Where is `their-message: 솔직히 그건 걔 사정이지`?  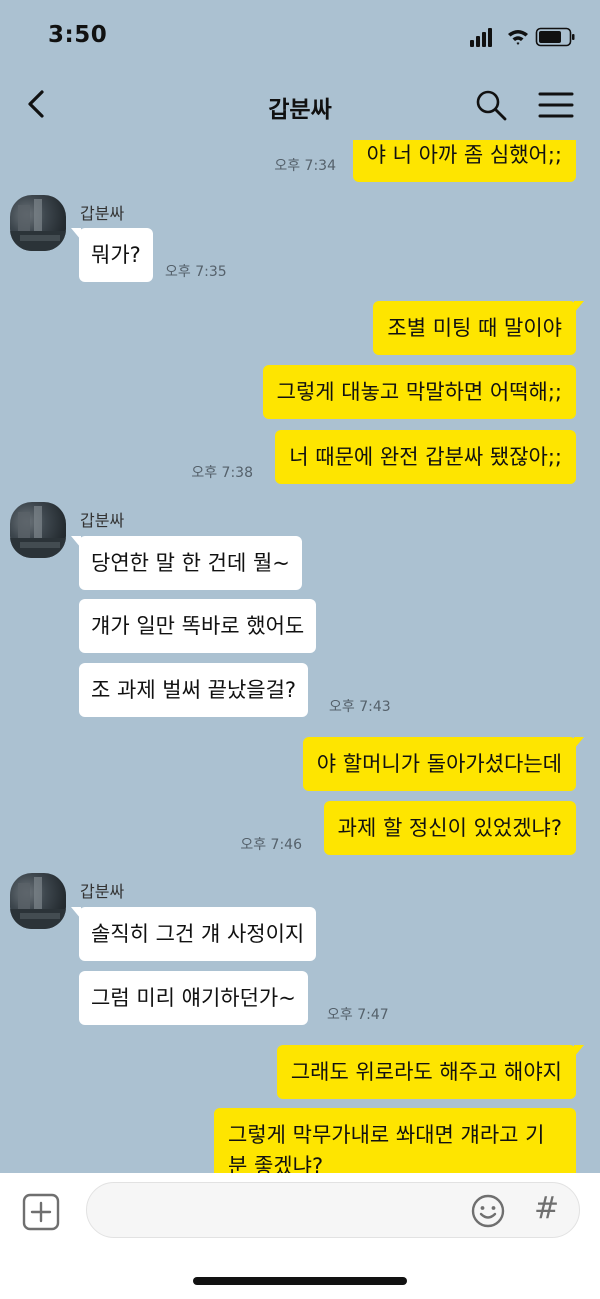 their-message: 솔직히 그건 걔 사정이지 is located at coordinates (193, 934).